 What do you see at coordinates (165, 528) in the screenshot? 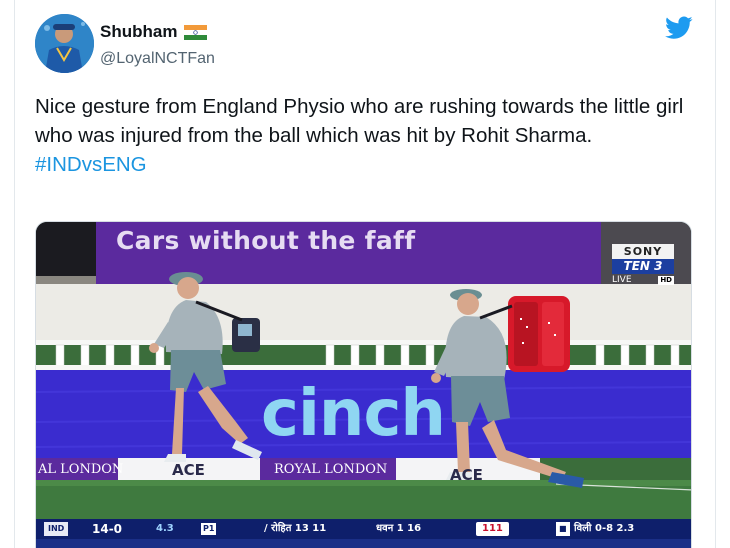
I see `overs: 4.3` at bounding box center [165, 528].